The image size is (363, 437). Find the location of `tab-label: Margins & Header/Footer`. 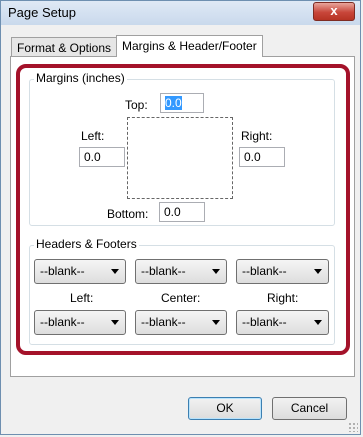

tab-label: Margins & Header/Footer is located at coordinates (189, 46).